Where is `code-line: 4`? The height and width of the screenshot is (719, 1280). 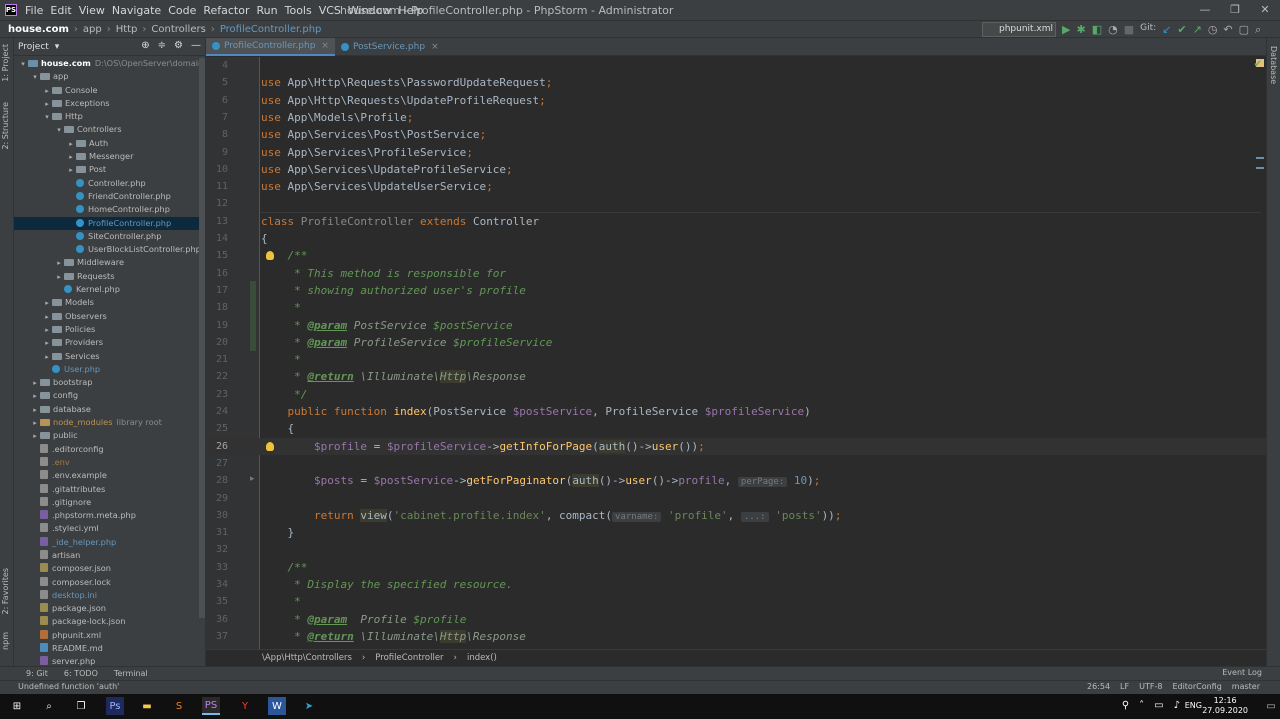
code-line: 4 is located at coordinates (736, 65).